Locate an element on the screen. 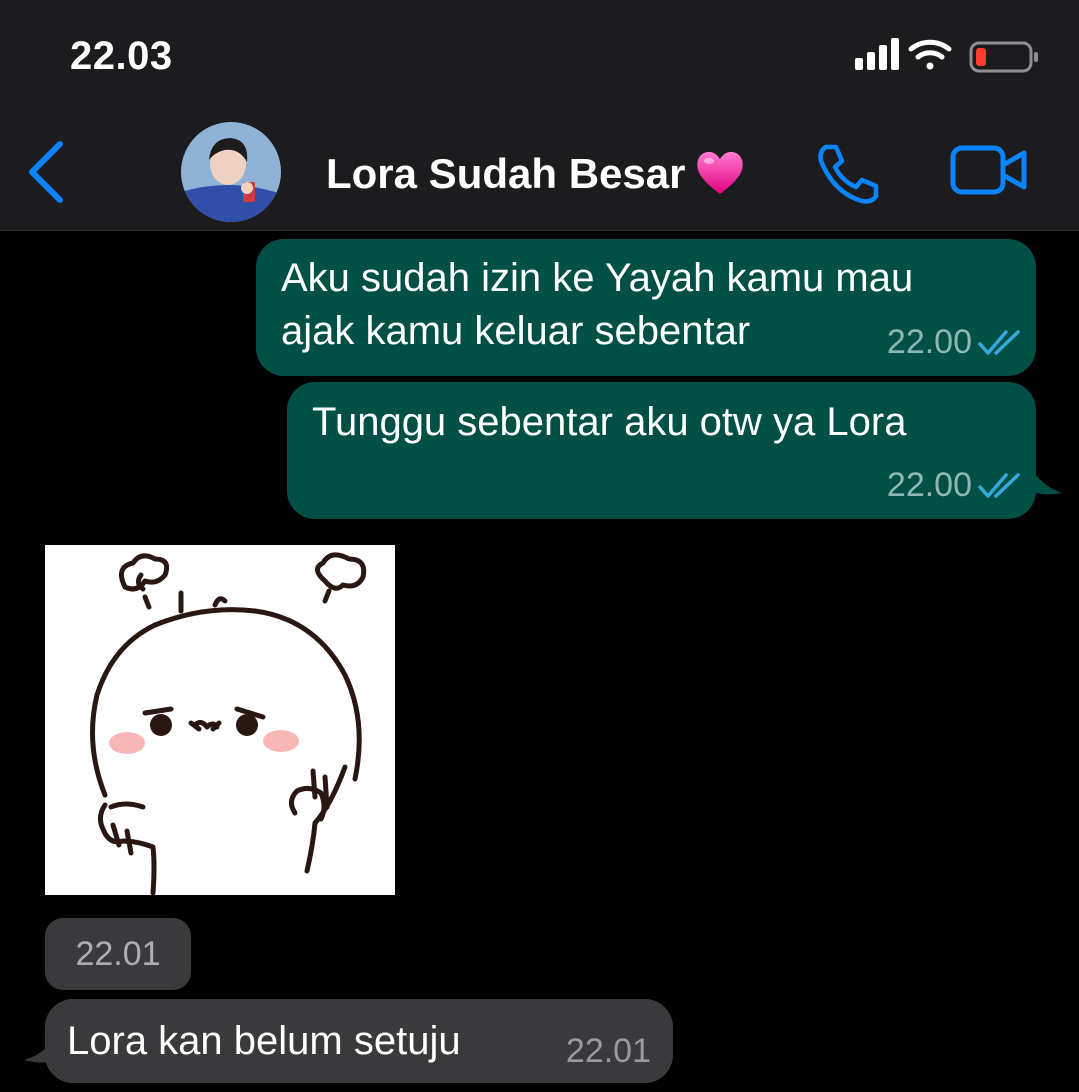  angry-bun-sticker is located at coordinates (228, 724).